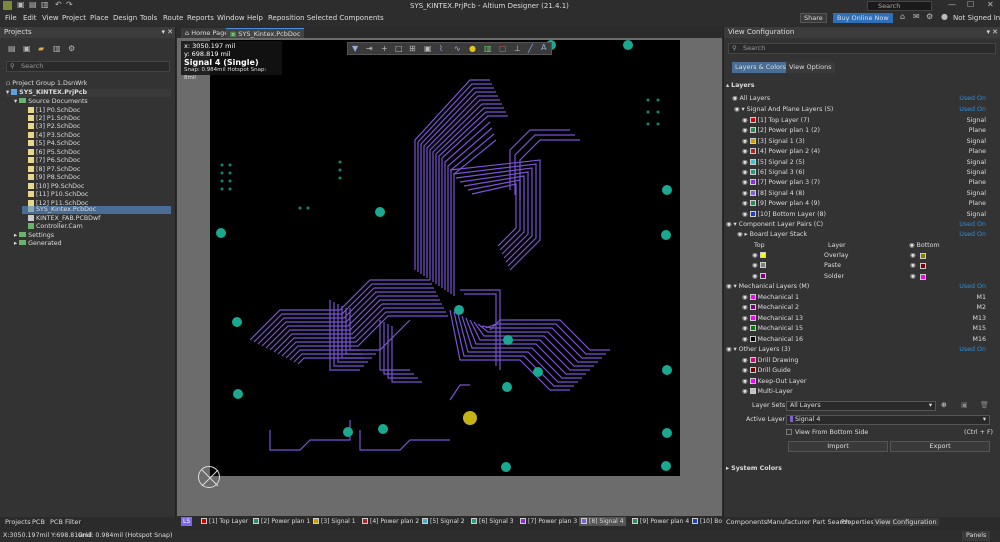  Describe the element at coordinates (54, 178) in the screenshot. I see `tree-doc-p8: [9] P8.SchDoc` at that location.